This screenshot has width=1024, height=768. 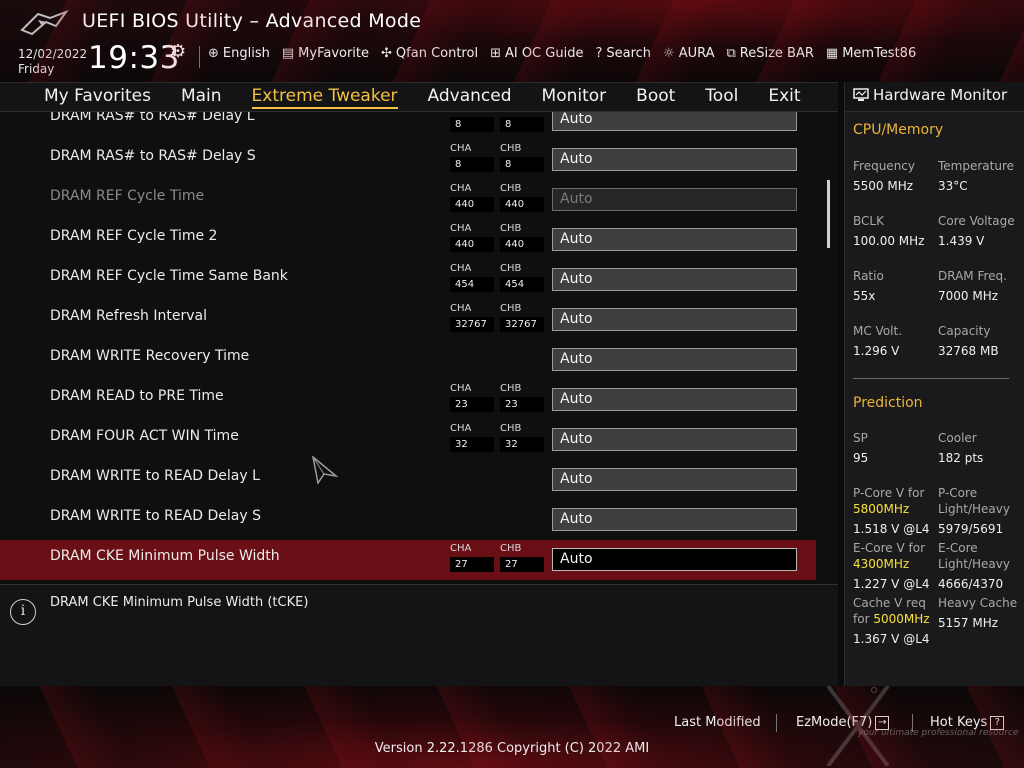 I want to click on setting-label: DRAM FOUR ACT WIN Time, so click(x=144, y=436).